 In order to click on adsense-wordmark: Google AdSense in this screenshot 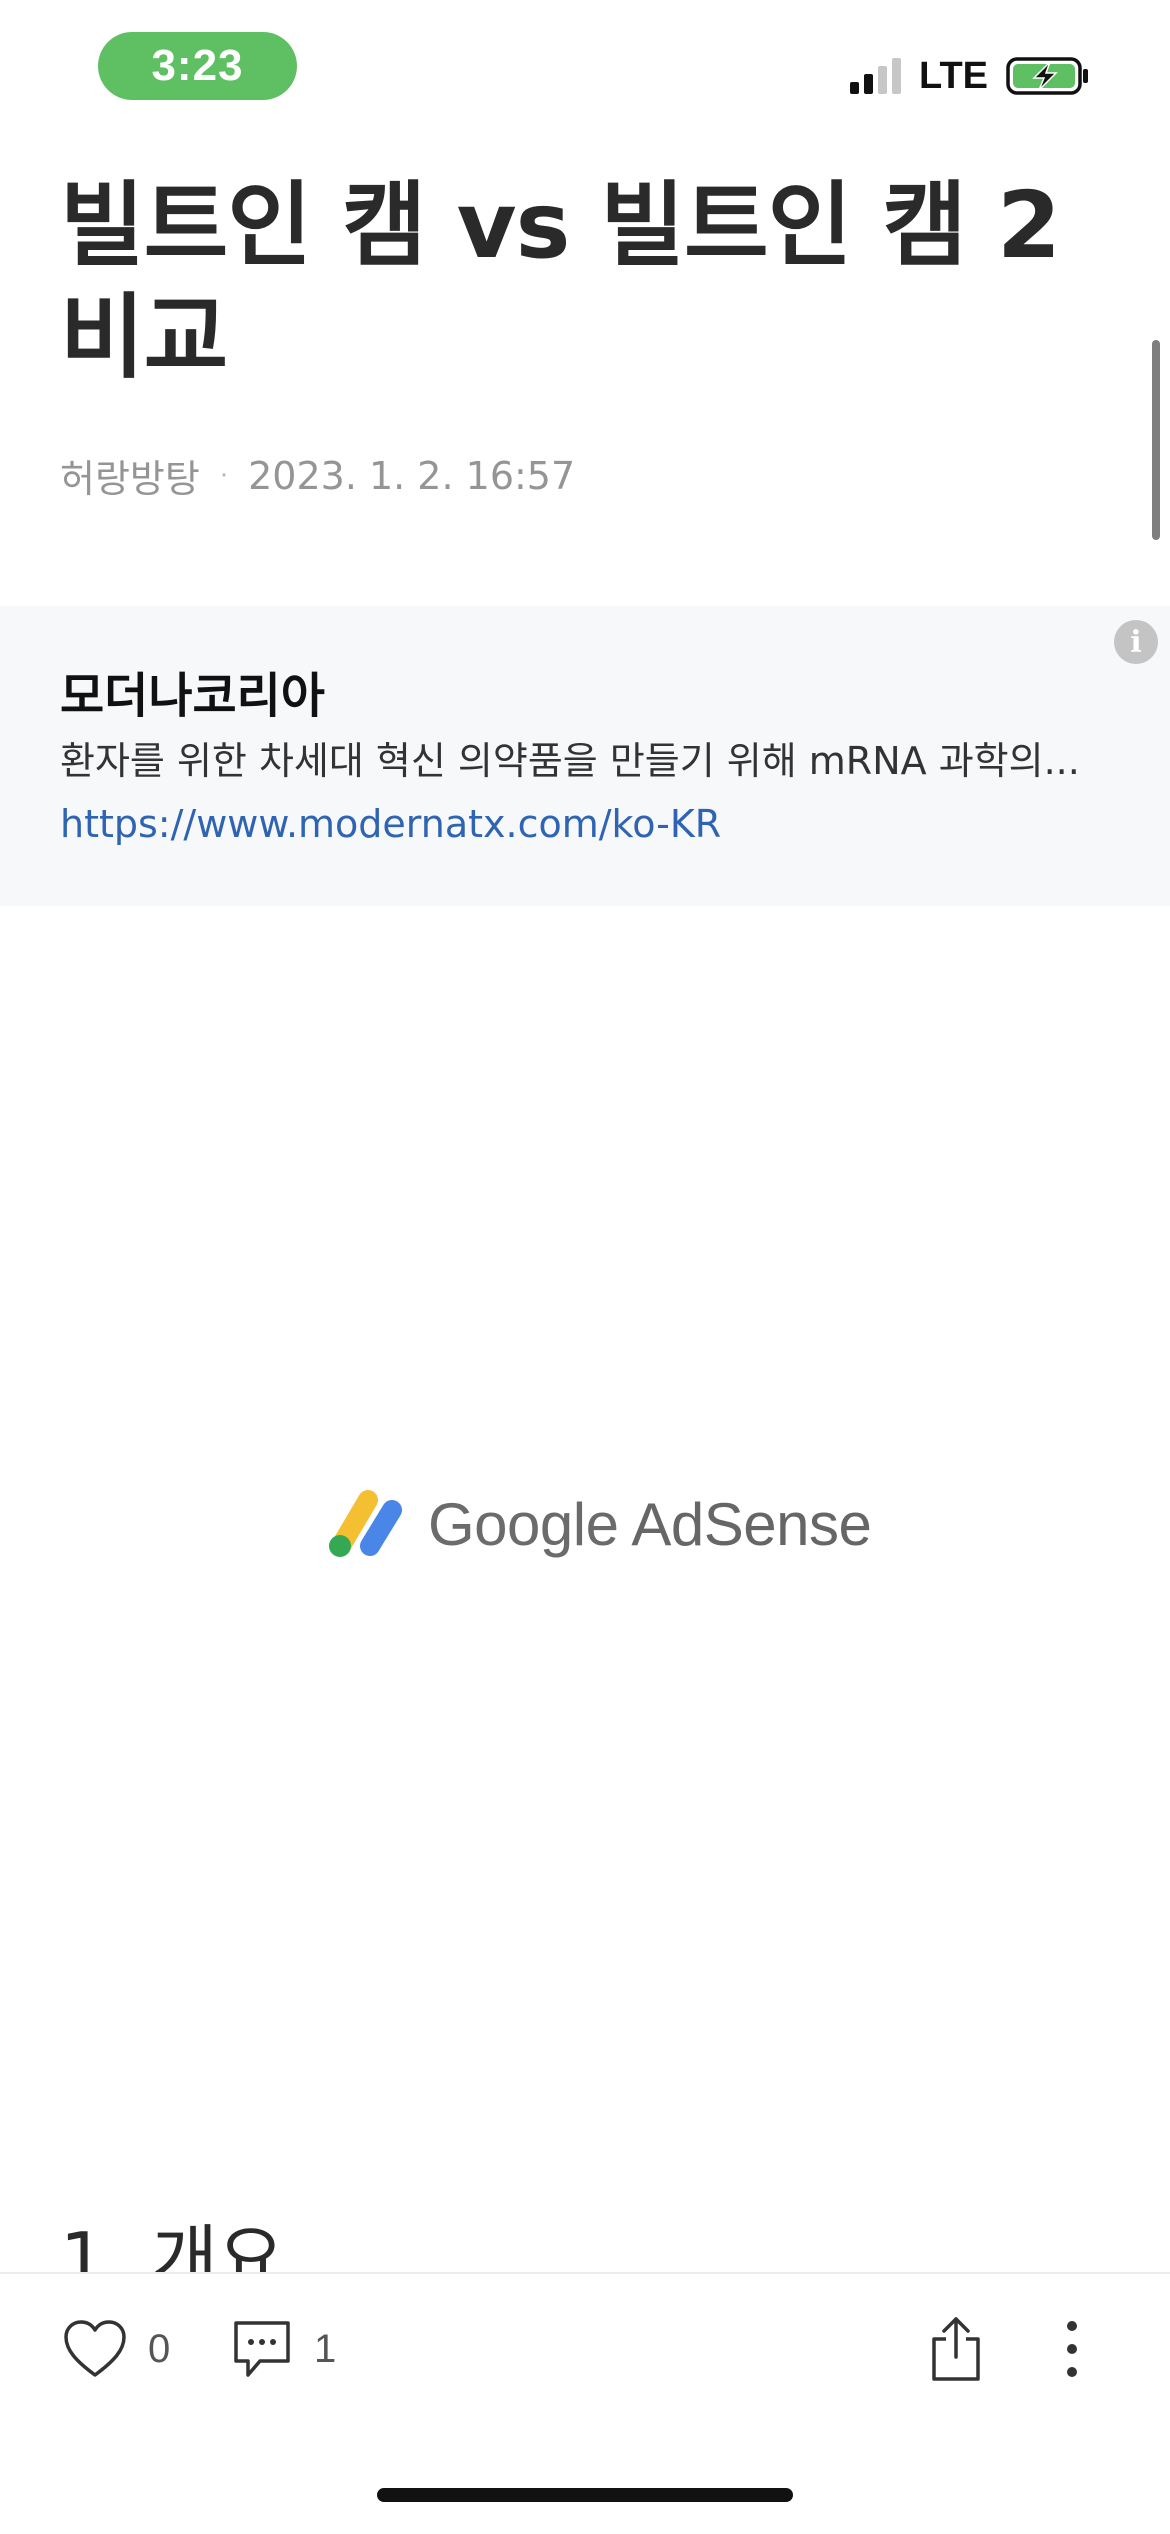, I will do `click(650, 1524)`.